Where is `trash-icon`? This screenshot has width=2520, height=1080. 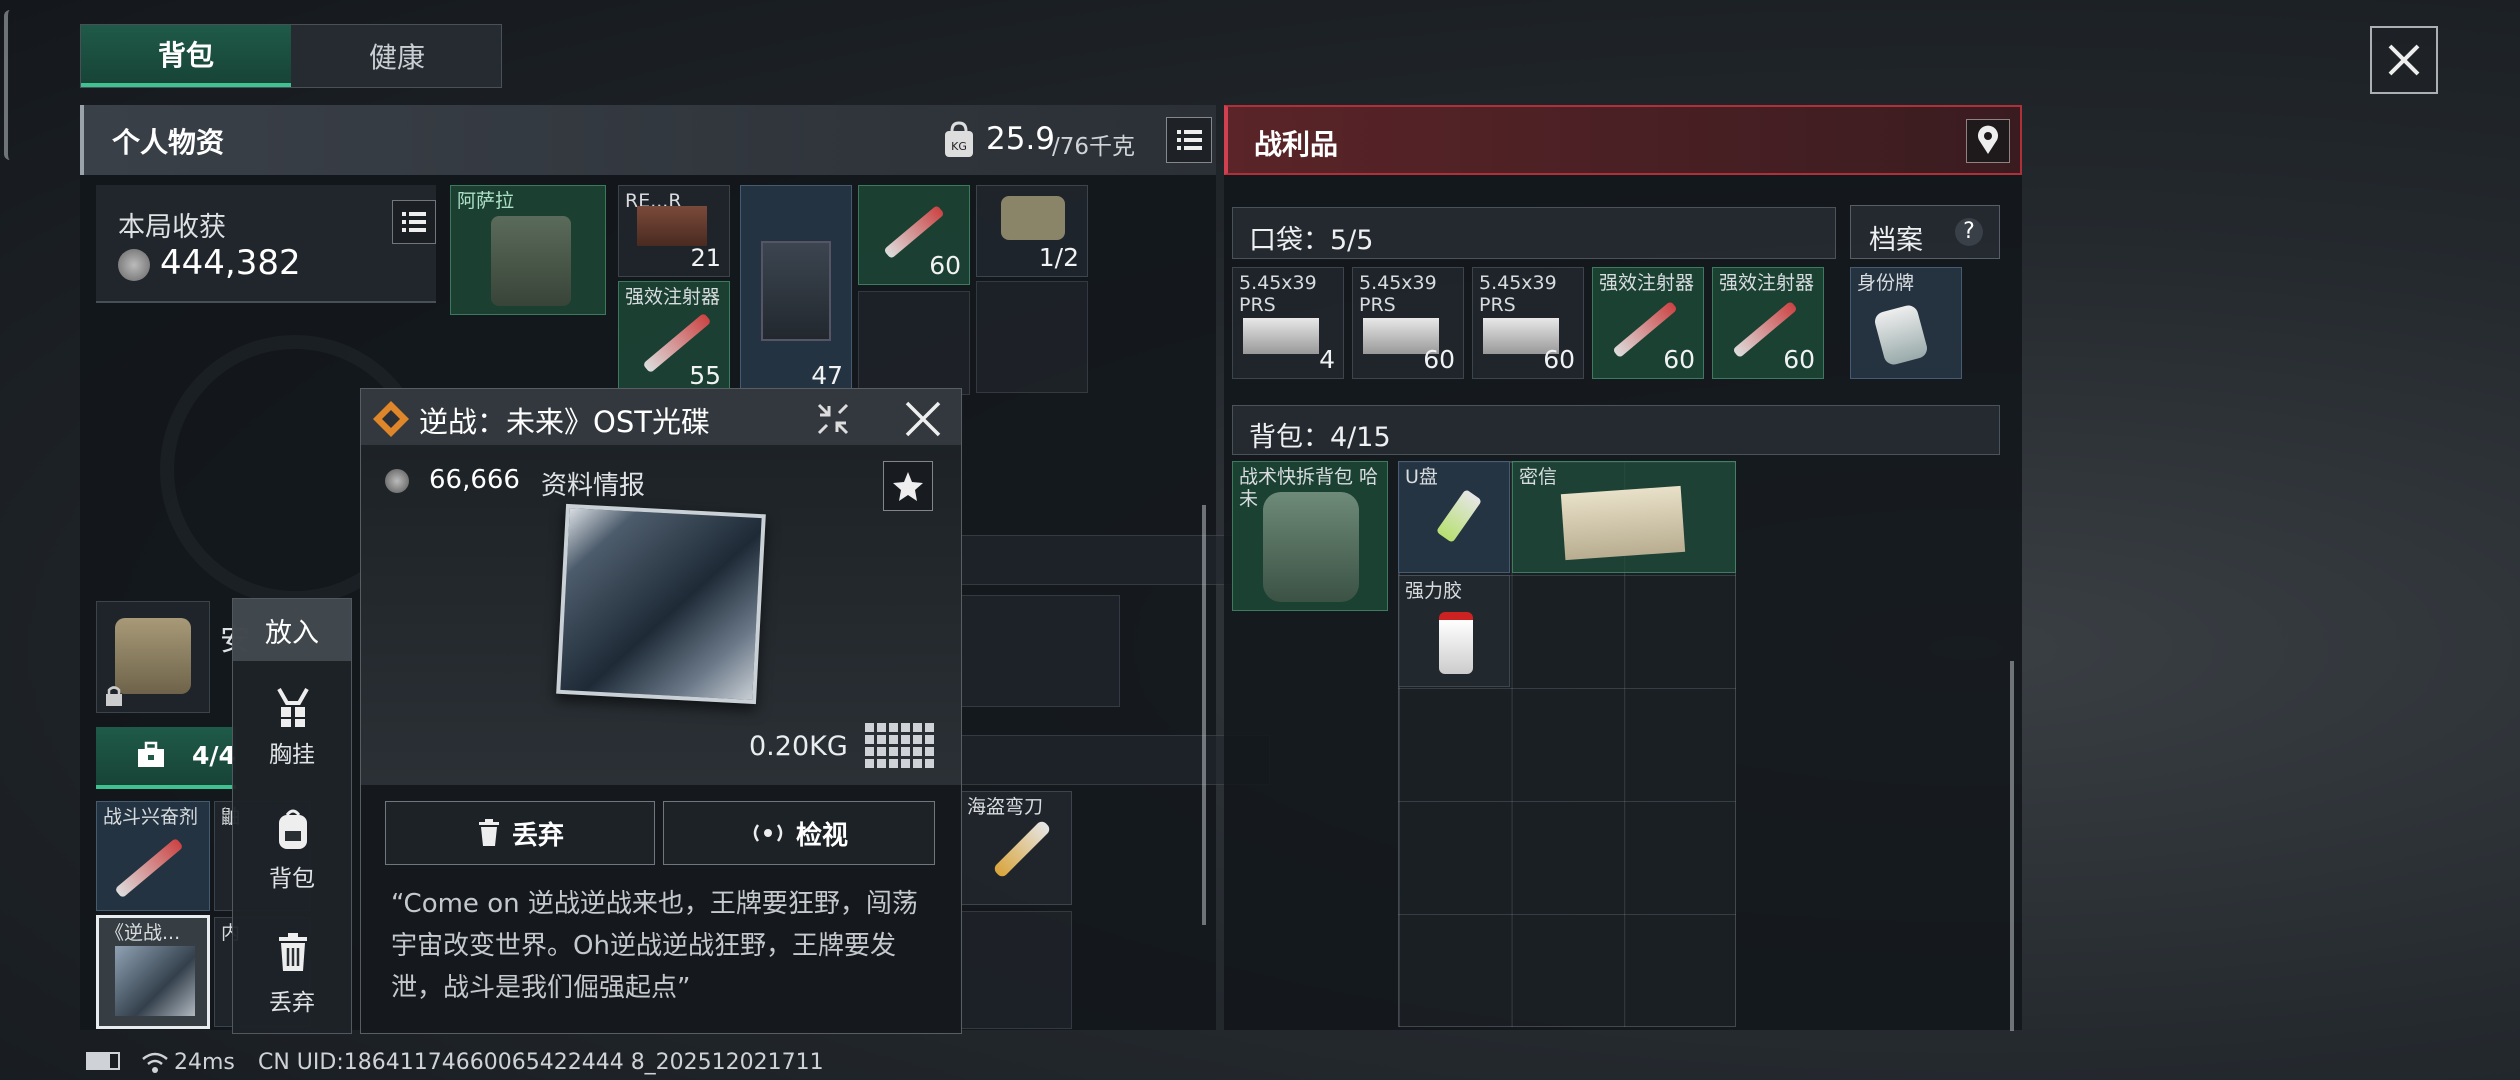 trash-icon is located at coordinates (293, 952).